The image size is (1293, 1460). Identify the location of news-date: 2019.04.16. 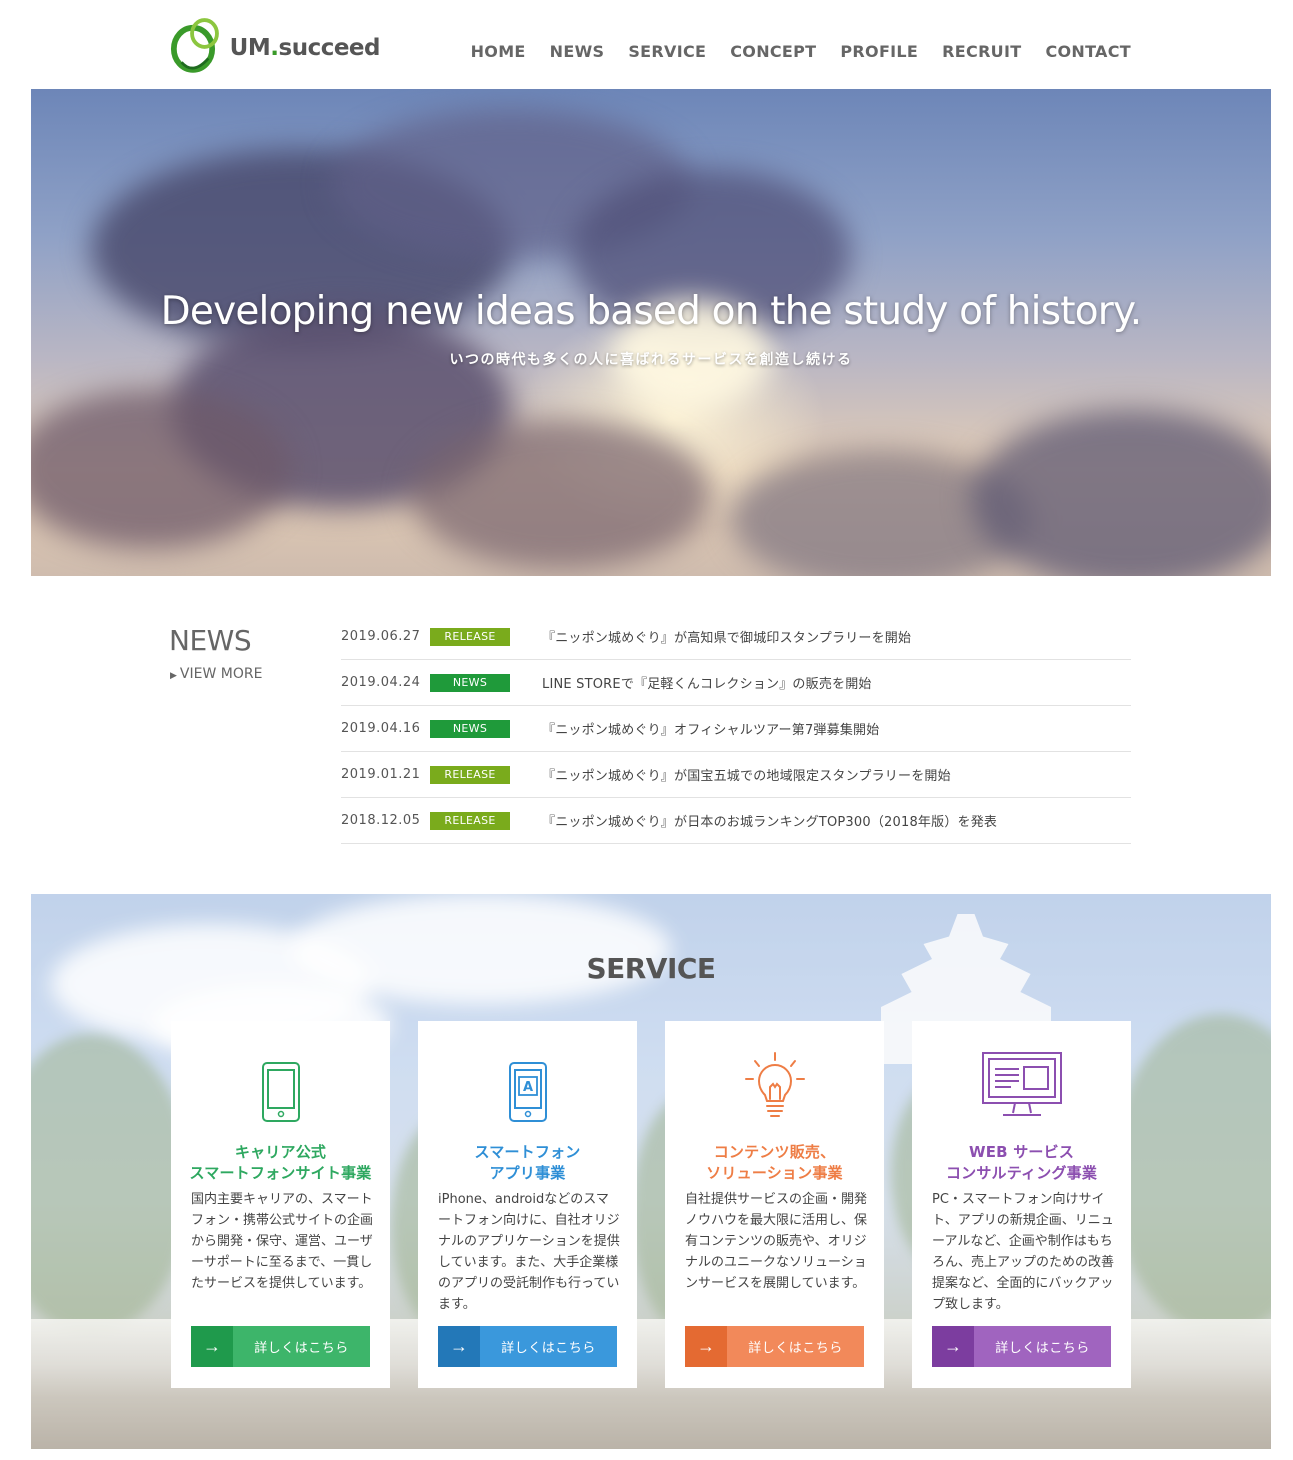
(381, 728).